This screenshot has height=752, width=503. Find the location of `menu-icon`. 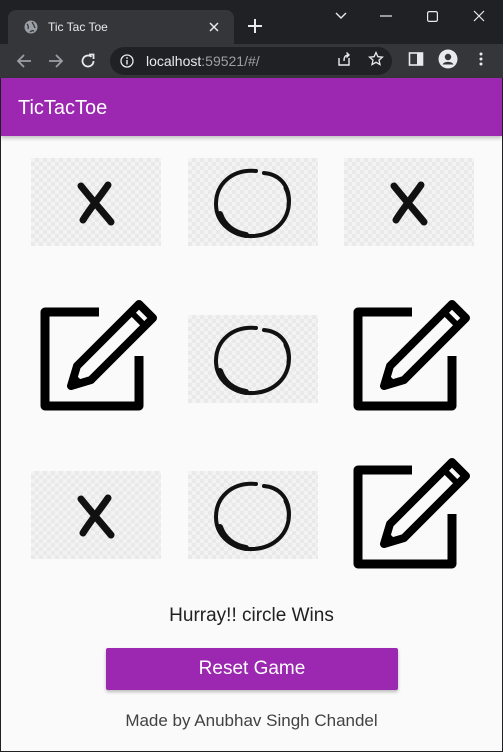

menu-icon is located at coordinates (481, 59).